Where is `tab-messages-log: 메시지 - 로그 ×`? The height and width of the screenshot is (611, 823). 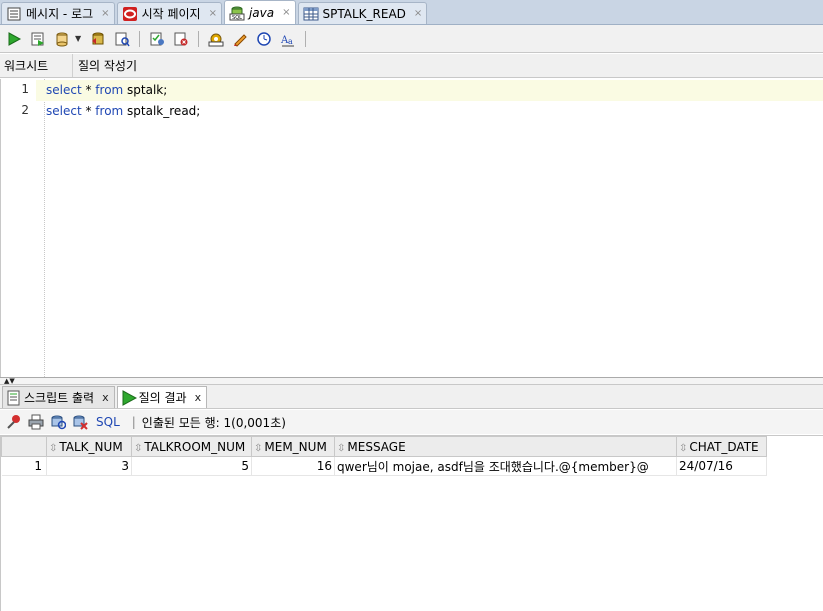
tab-messages-log: 메시지 - 로그 × is located at coordinates (58, 13).